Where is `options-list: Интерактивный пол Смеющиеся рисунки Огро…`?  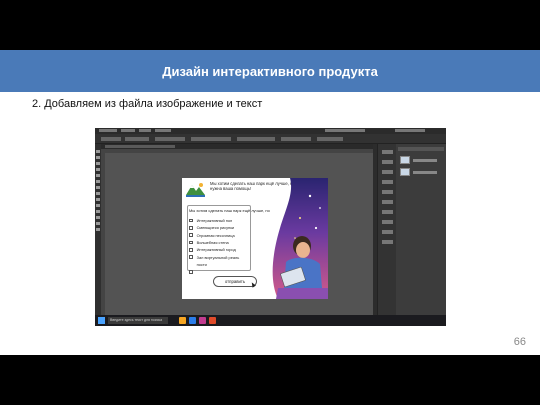
options-list: Интерактивный пол Смеющиеся рисунки Огро… is located at coordinates (214, 246).